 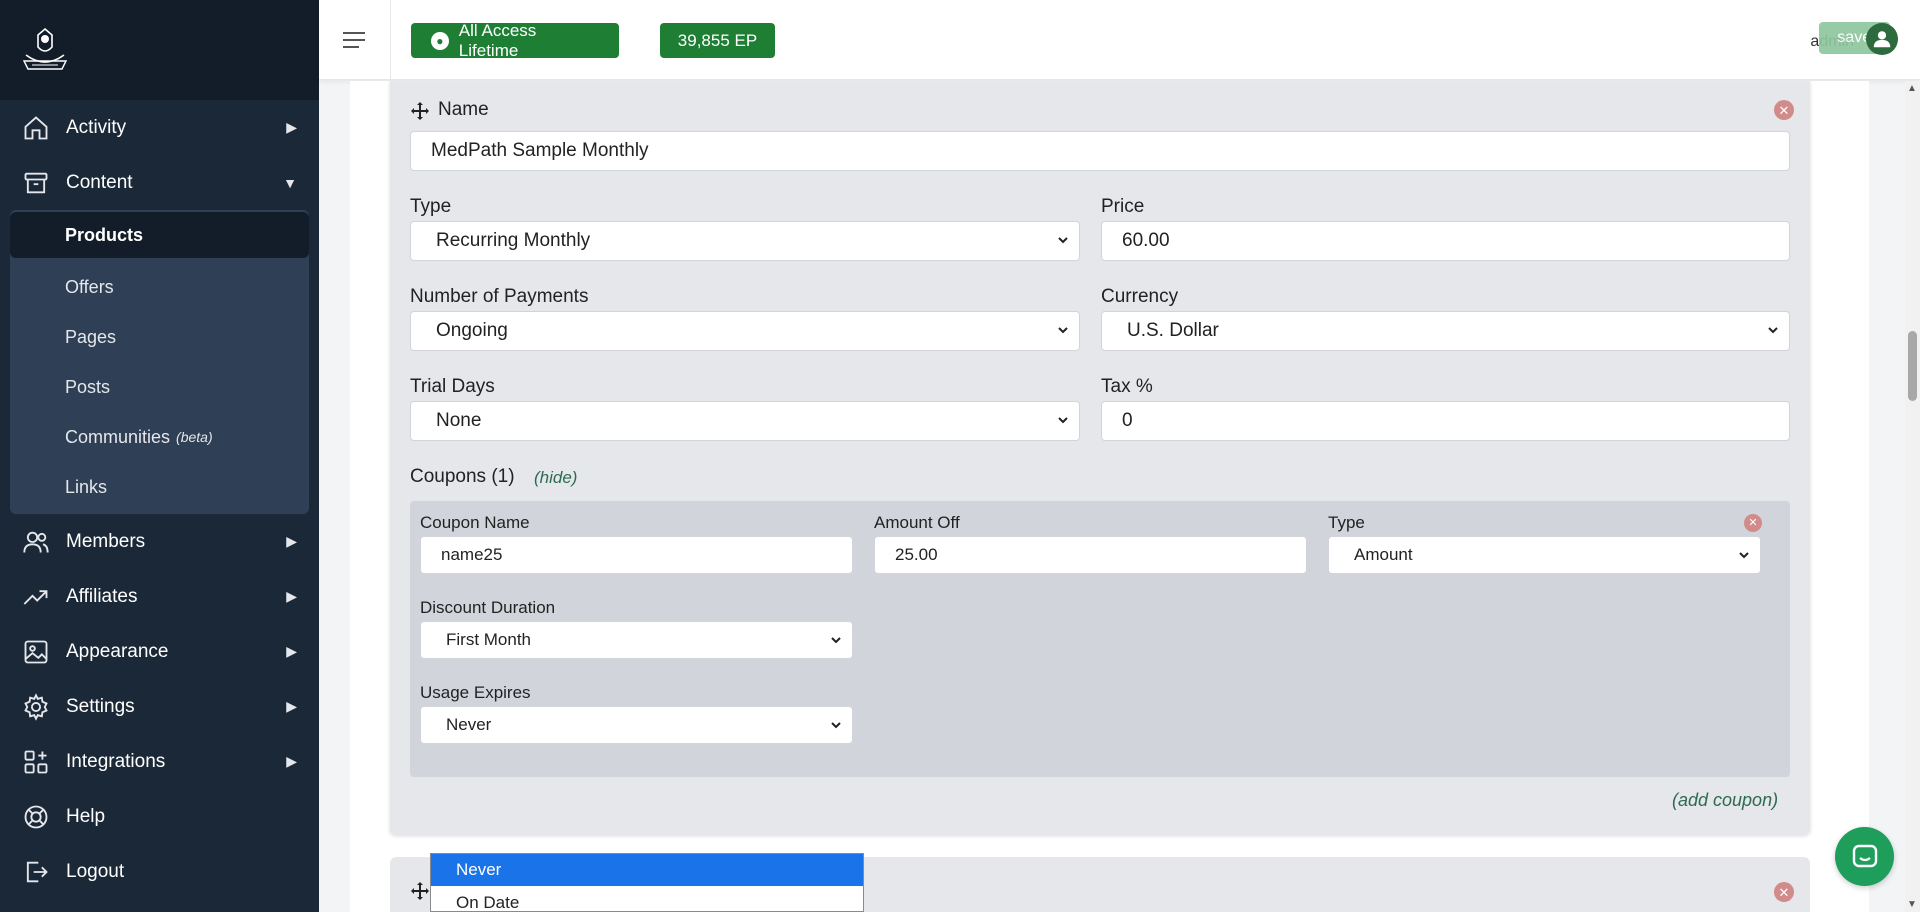 I want to click on submenu-item-label: Posts, so click(x=88, y=386).